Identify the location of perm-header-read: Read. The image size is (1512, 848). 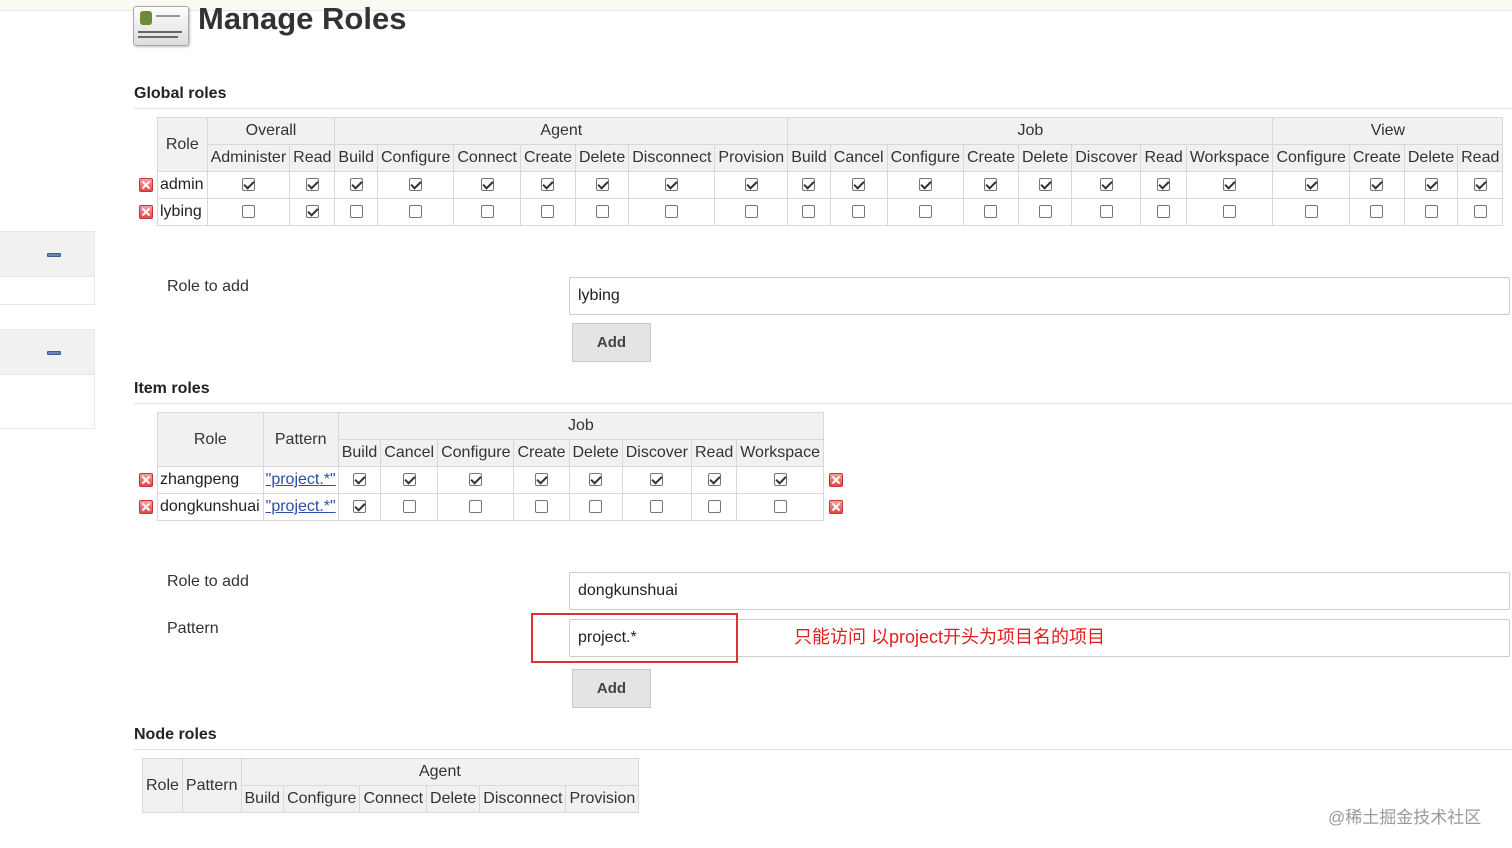
(1163, 158).